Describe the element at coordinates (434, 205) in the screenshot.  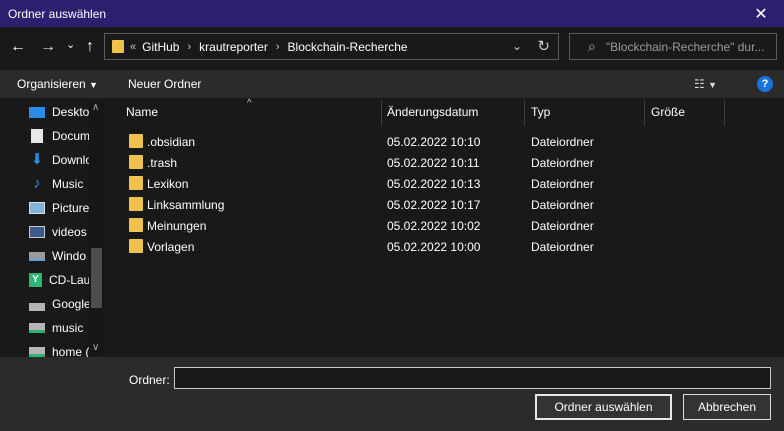
I see `file-date: 05.02.2022 10:17` at that location.